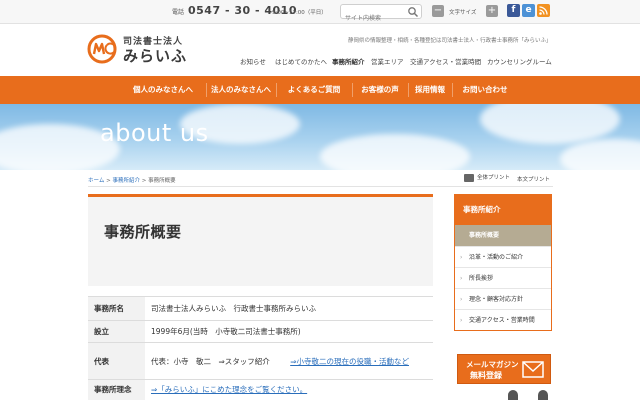 This screenshot has height=400, width=640. What do you see at coordinates (178, 12) in the screenshot?
I see `tel-label: 電話` at bounding box center [178, 12].